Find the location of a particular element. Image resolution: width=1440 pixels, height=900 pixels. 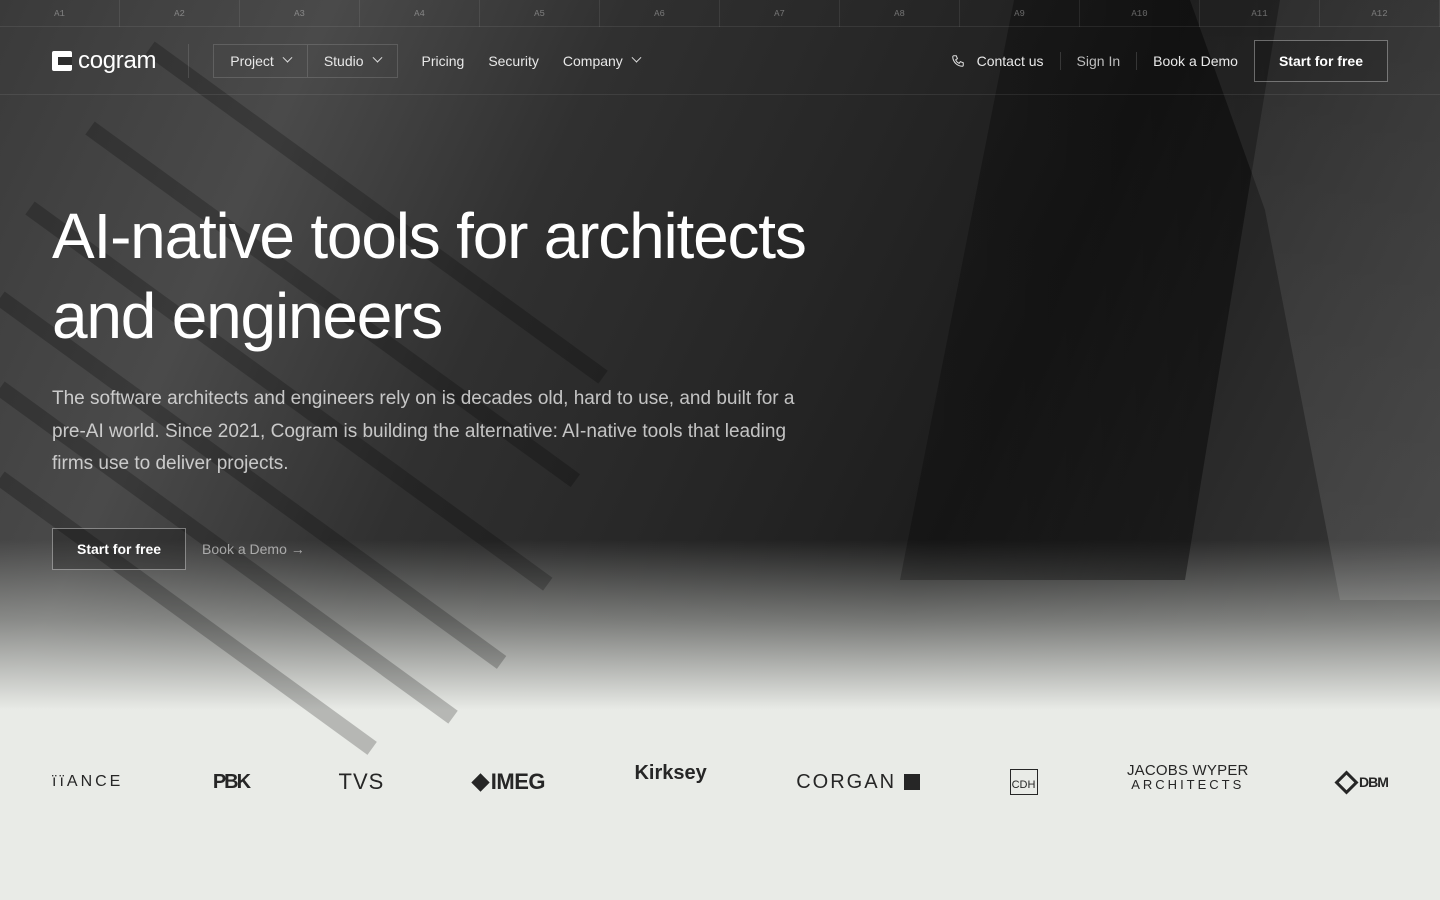

imeg-diamond-icon is located at coordinates (480, 782).